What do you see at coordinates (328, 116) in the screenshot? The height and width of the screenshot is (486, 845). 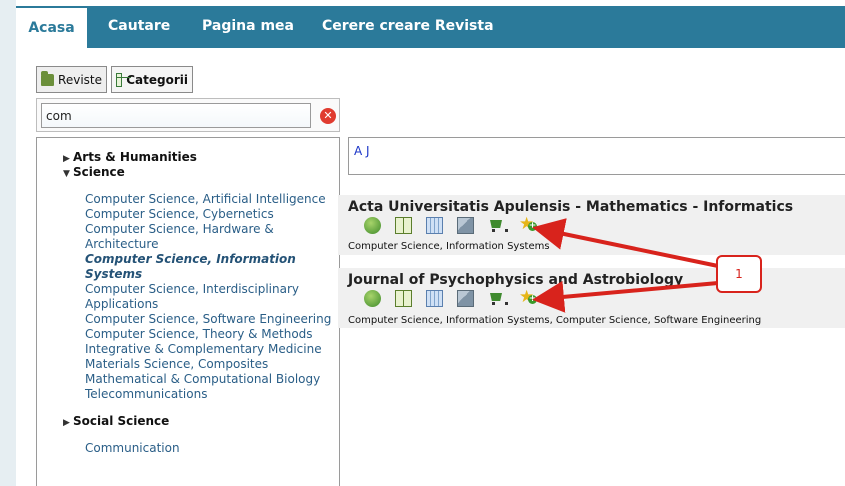 I see `clear-icon: ✕` at bounding box center [328, 116].